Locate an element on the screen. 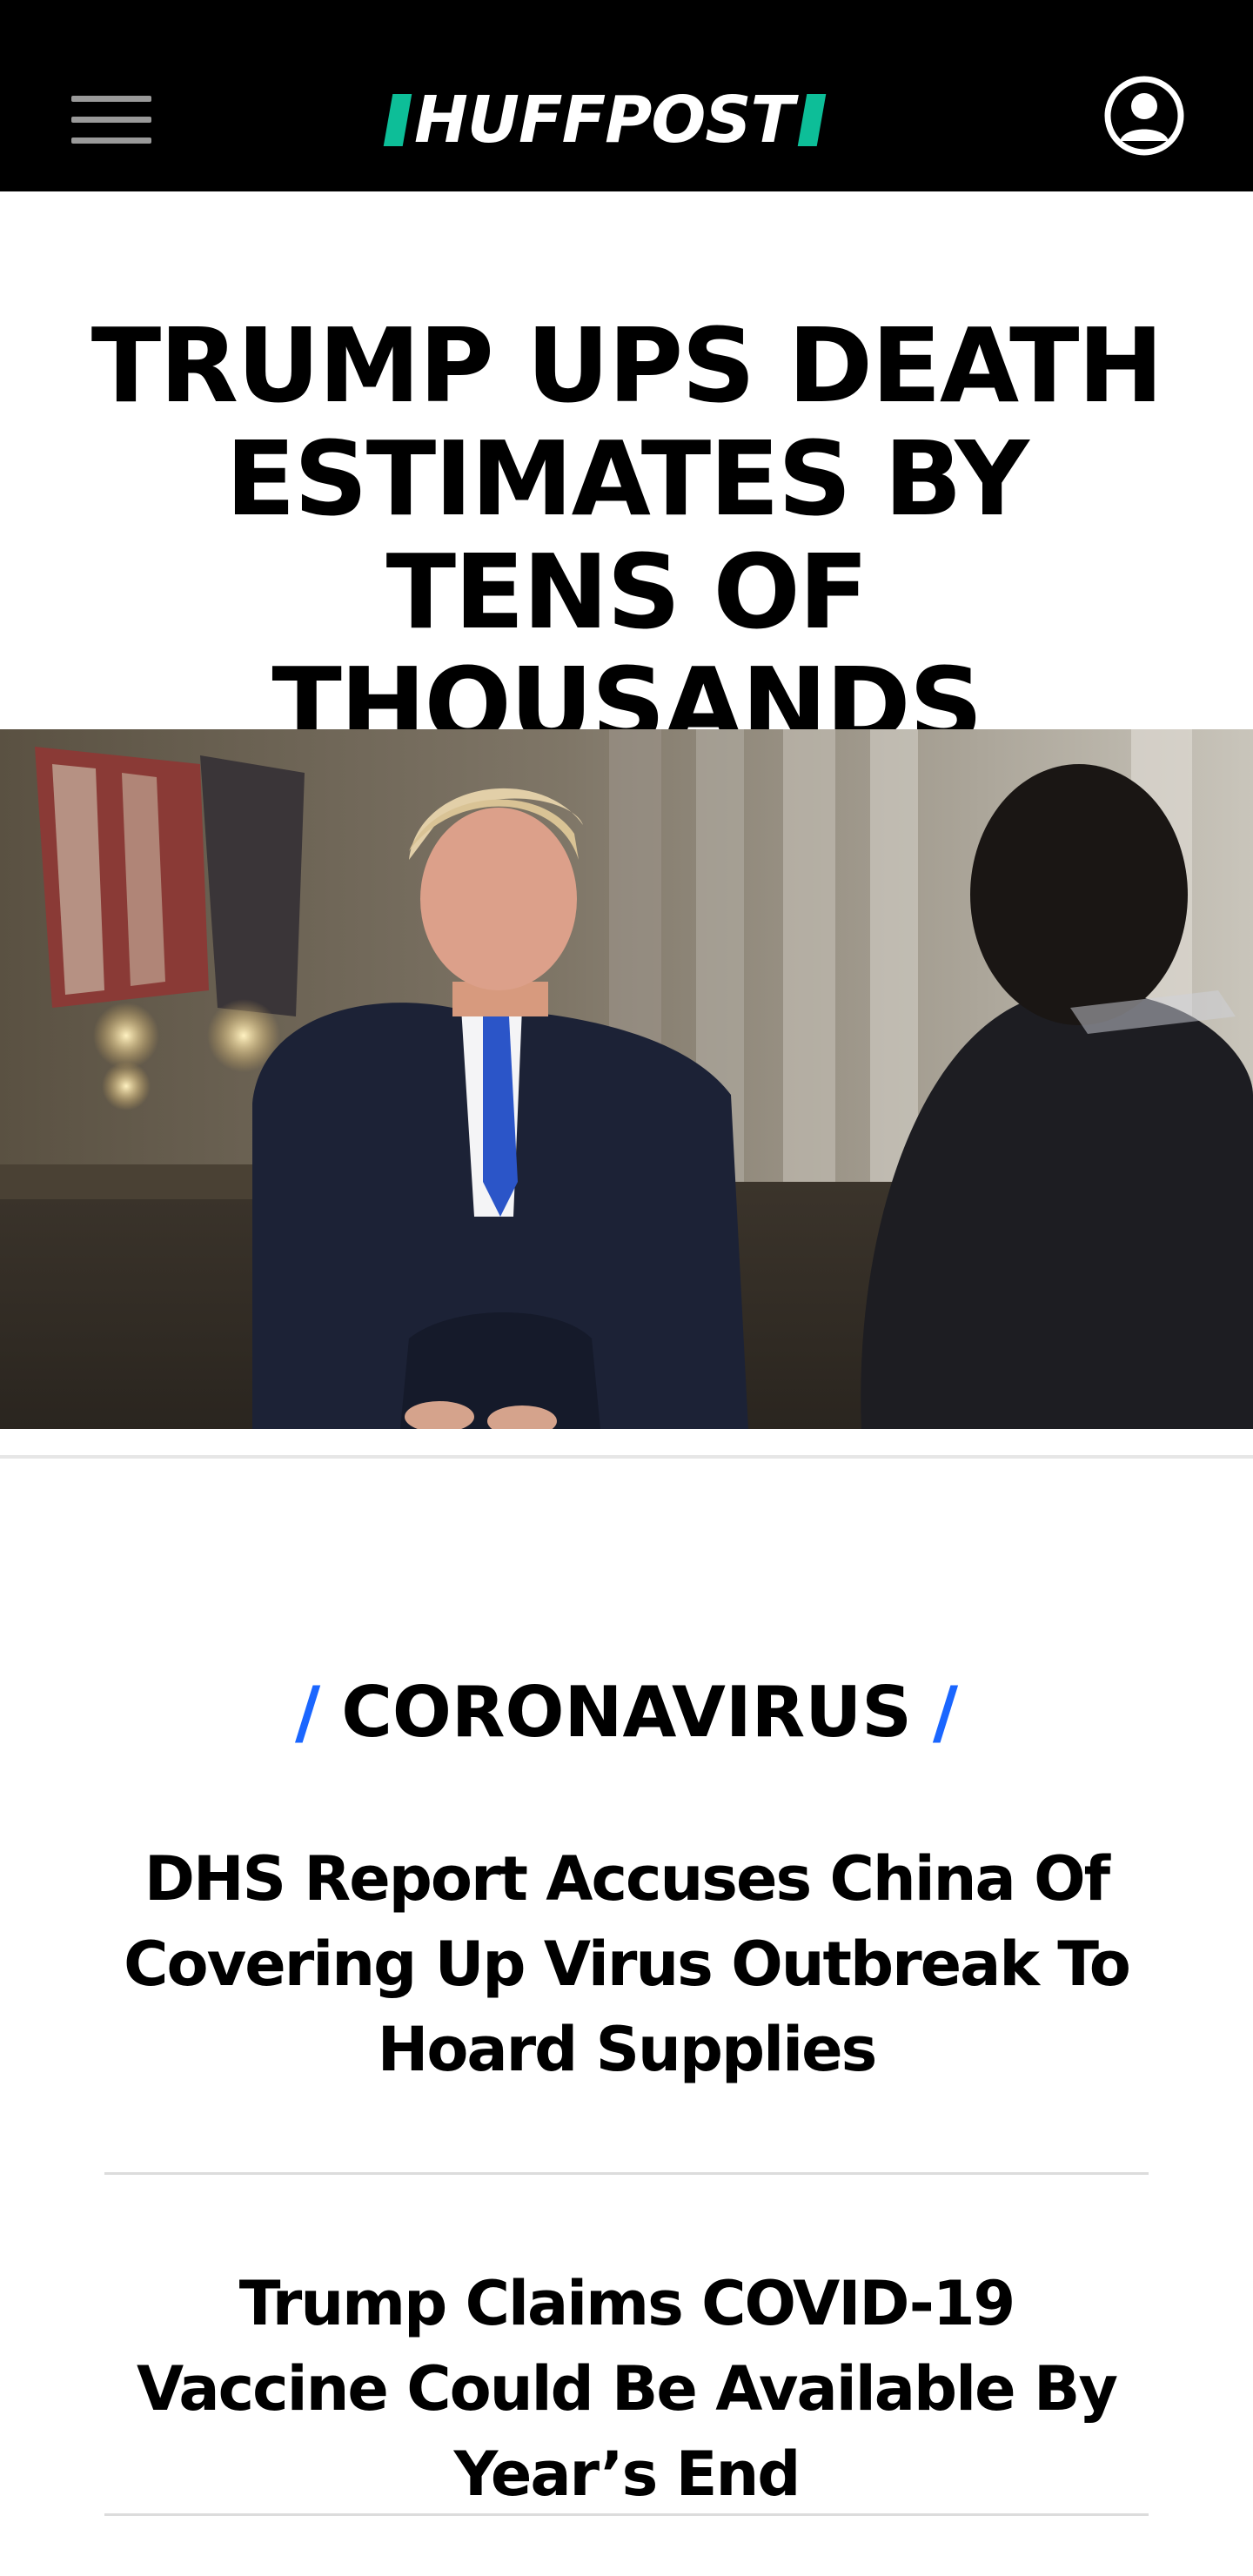 The height and width of the screenshot is (2576, 1253). user-account-icon-graphic is located at coordinates (1144, 116).